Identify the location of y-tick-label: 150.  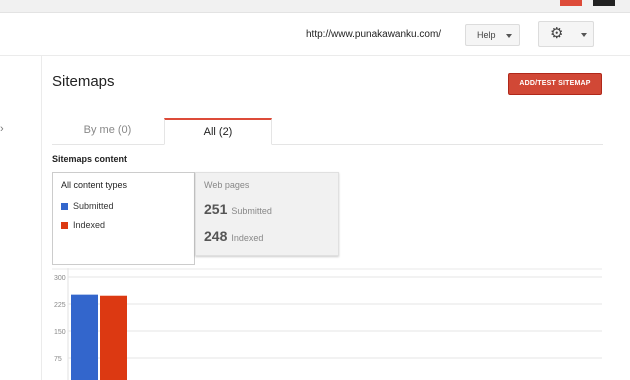
(60, 332).